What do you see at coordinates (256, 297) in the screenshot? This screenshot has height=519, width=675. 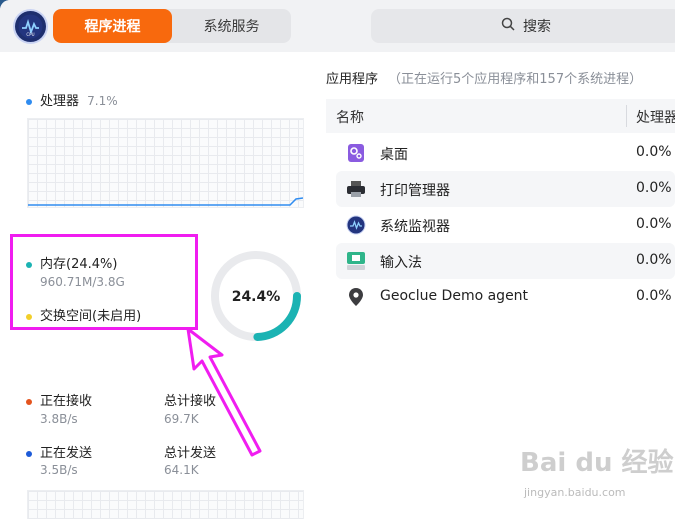 I see `memory-ring-text: 24.4%` at bounding box center [256, 297].